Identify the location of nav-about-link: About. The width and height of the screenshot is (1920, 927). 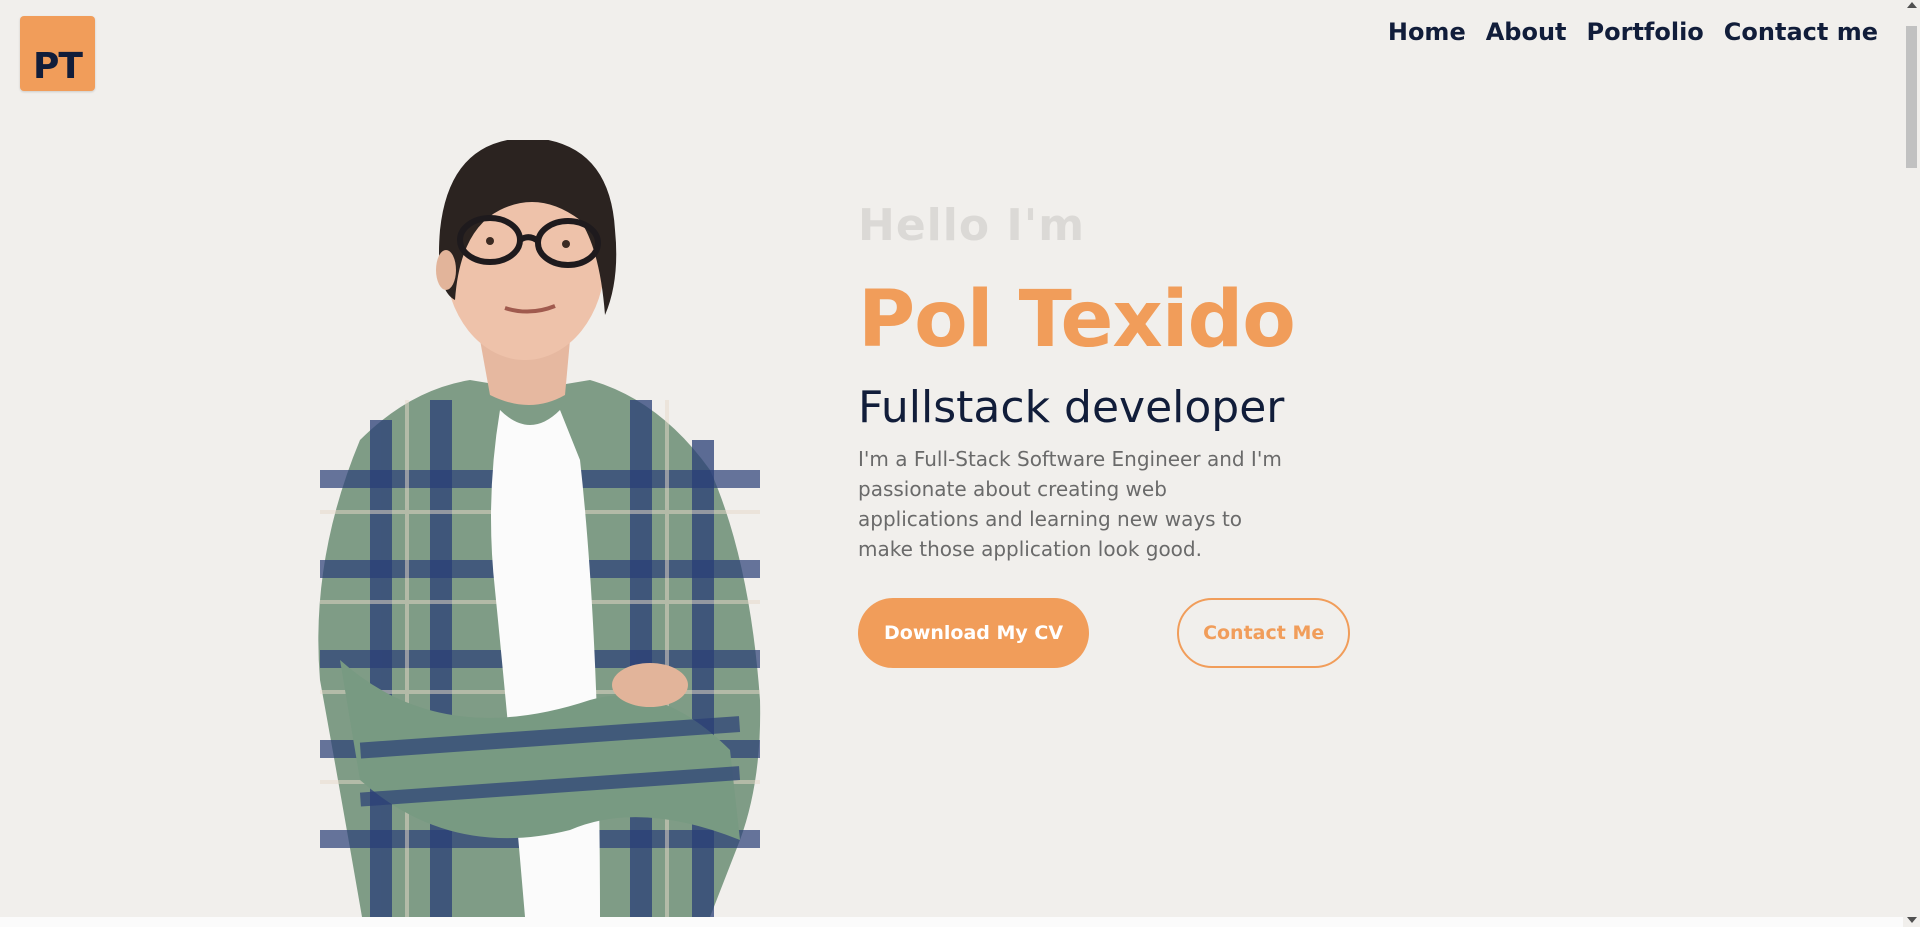
(1526, 32).